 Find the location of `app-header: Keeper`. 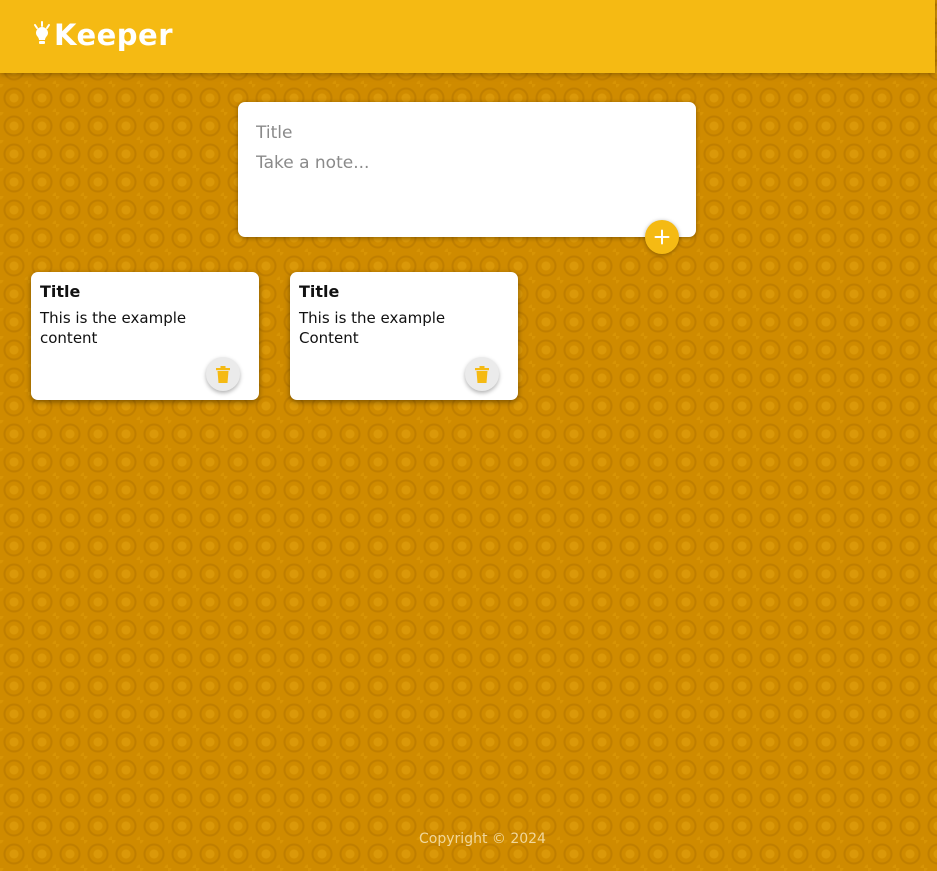

app-header: Keeper is located at coordinates (467, 36).